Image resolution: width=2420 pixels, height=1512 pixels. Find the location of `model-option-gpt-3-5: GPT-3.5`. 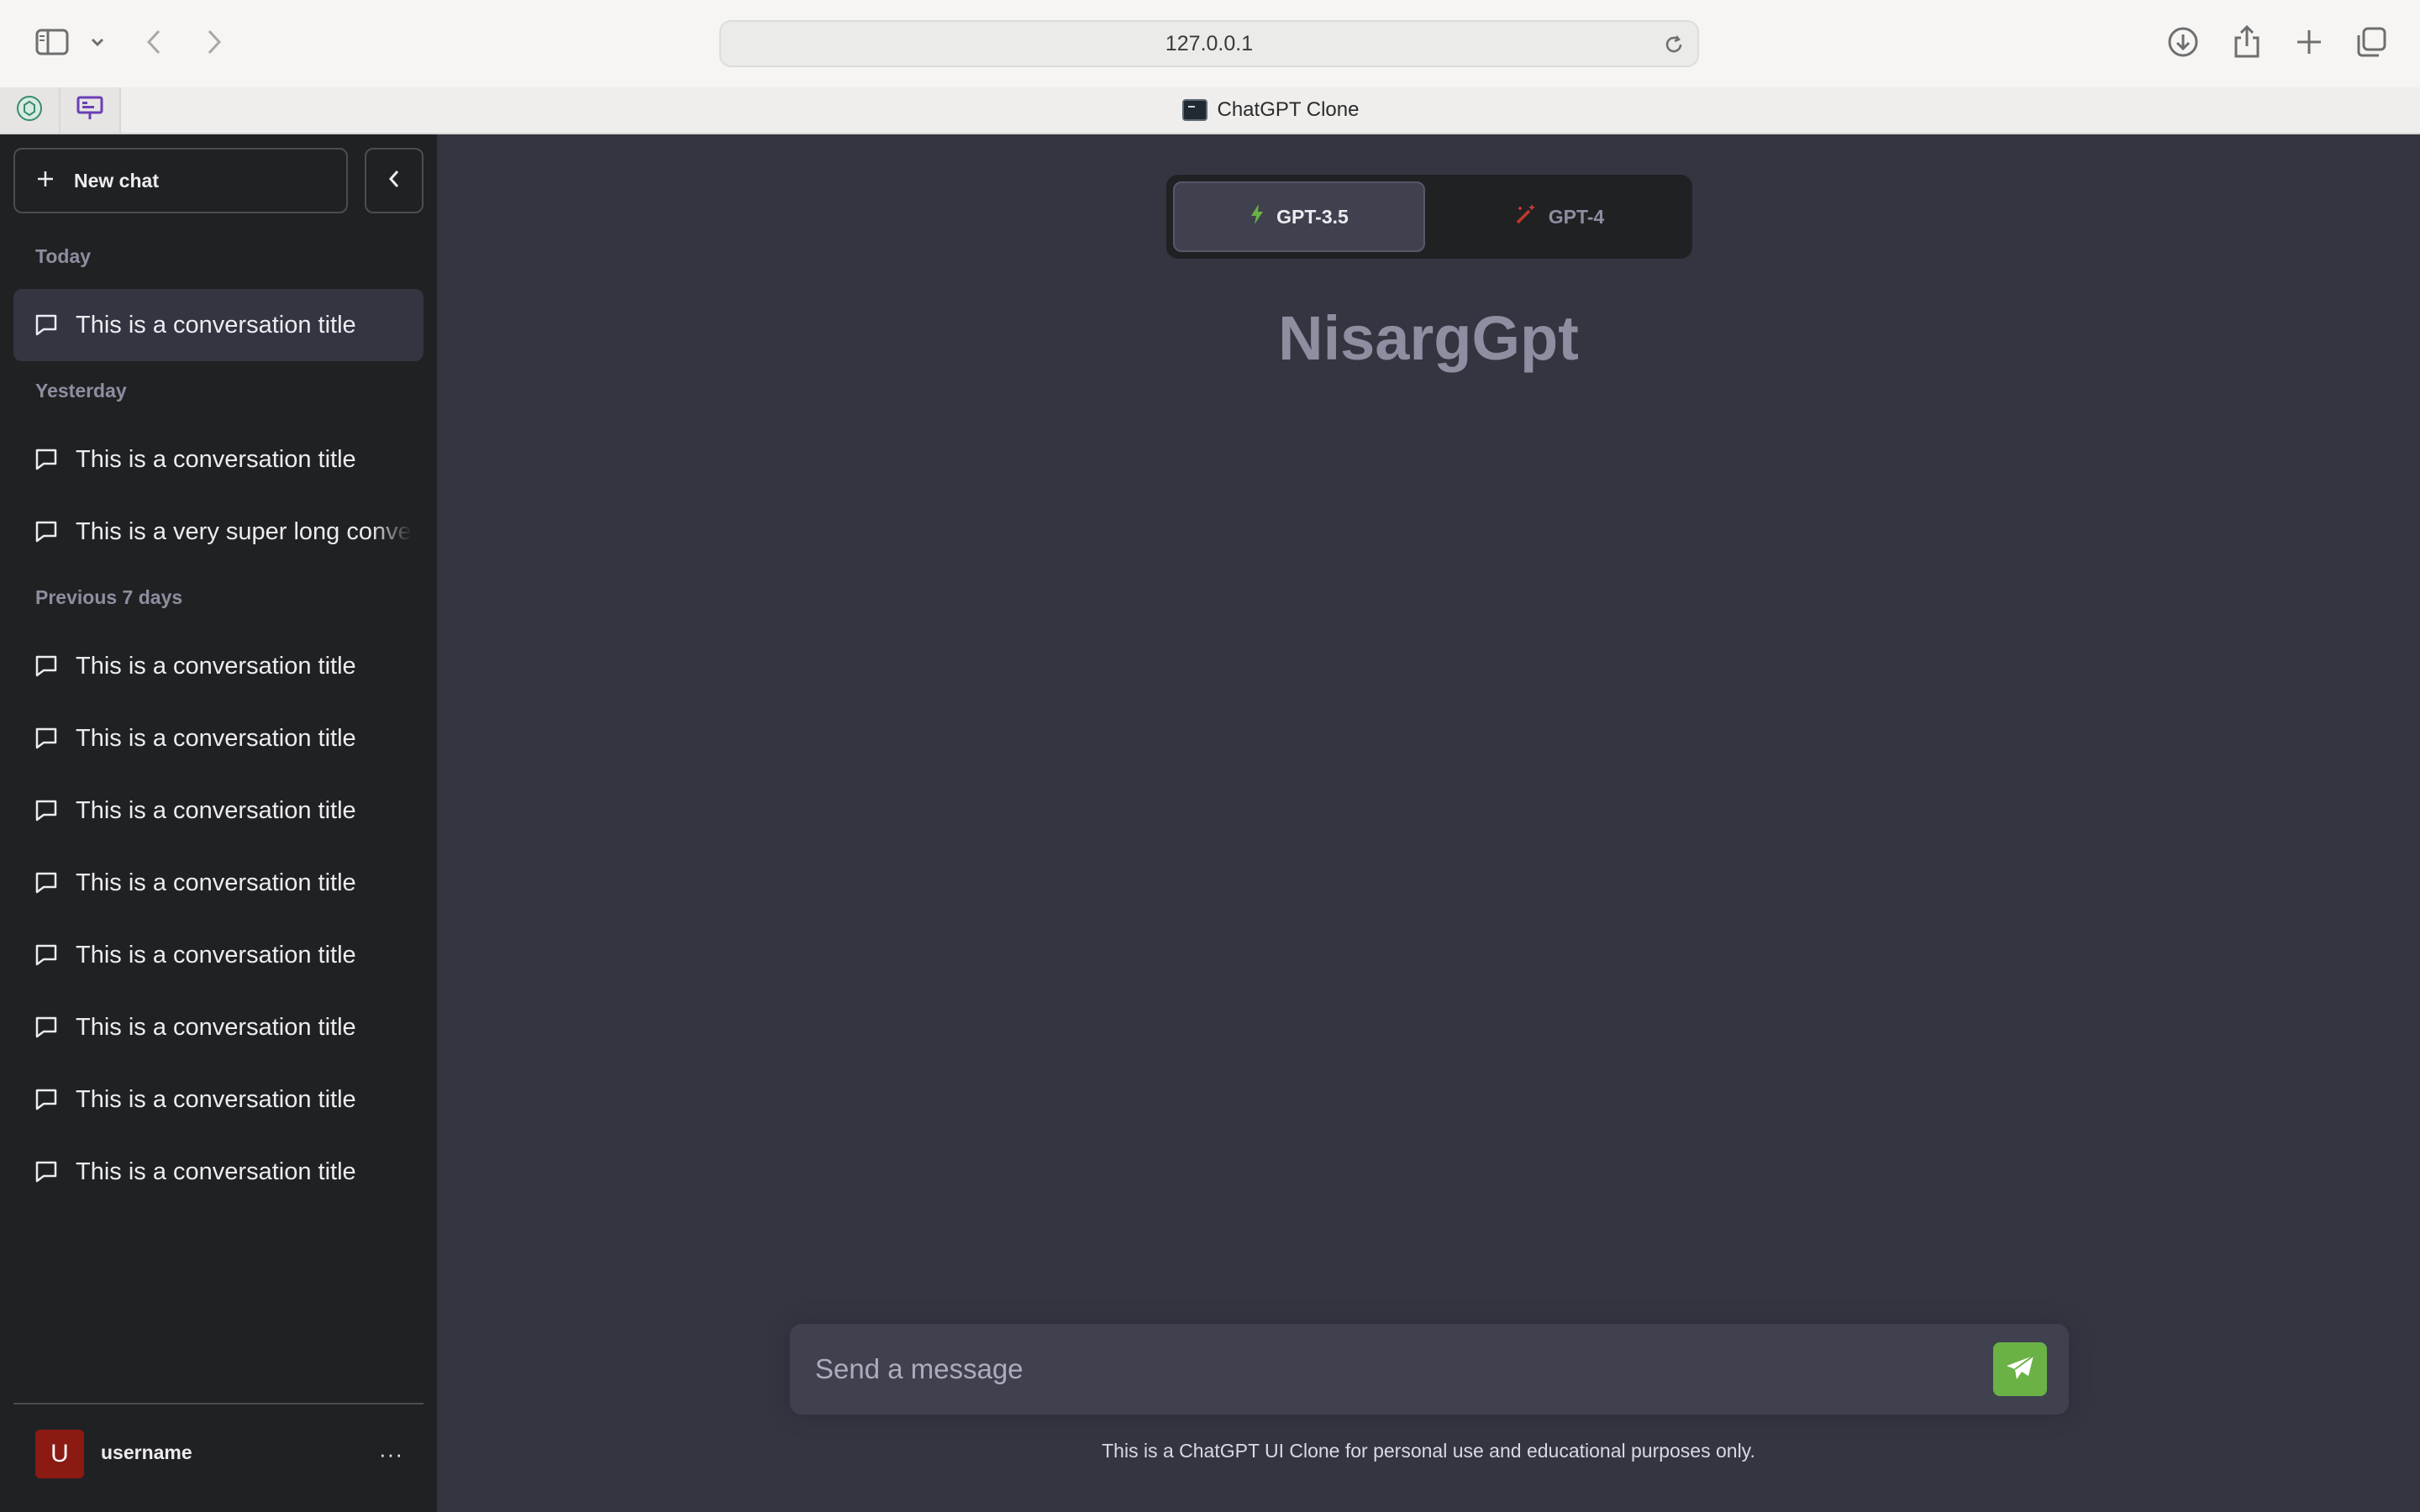

model-option-gpt-3-5: GPT-3.5 is located at coordinates (1299, 216).